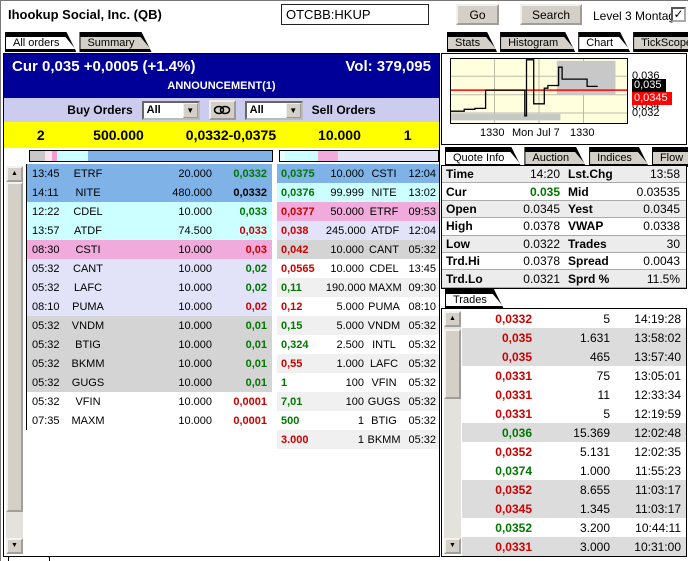  I want to click on go-button: Go, so click(477, 14).